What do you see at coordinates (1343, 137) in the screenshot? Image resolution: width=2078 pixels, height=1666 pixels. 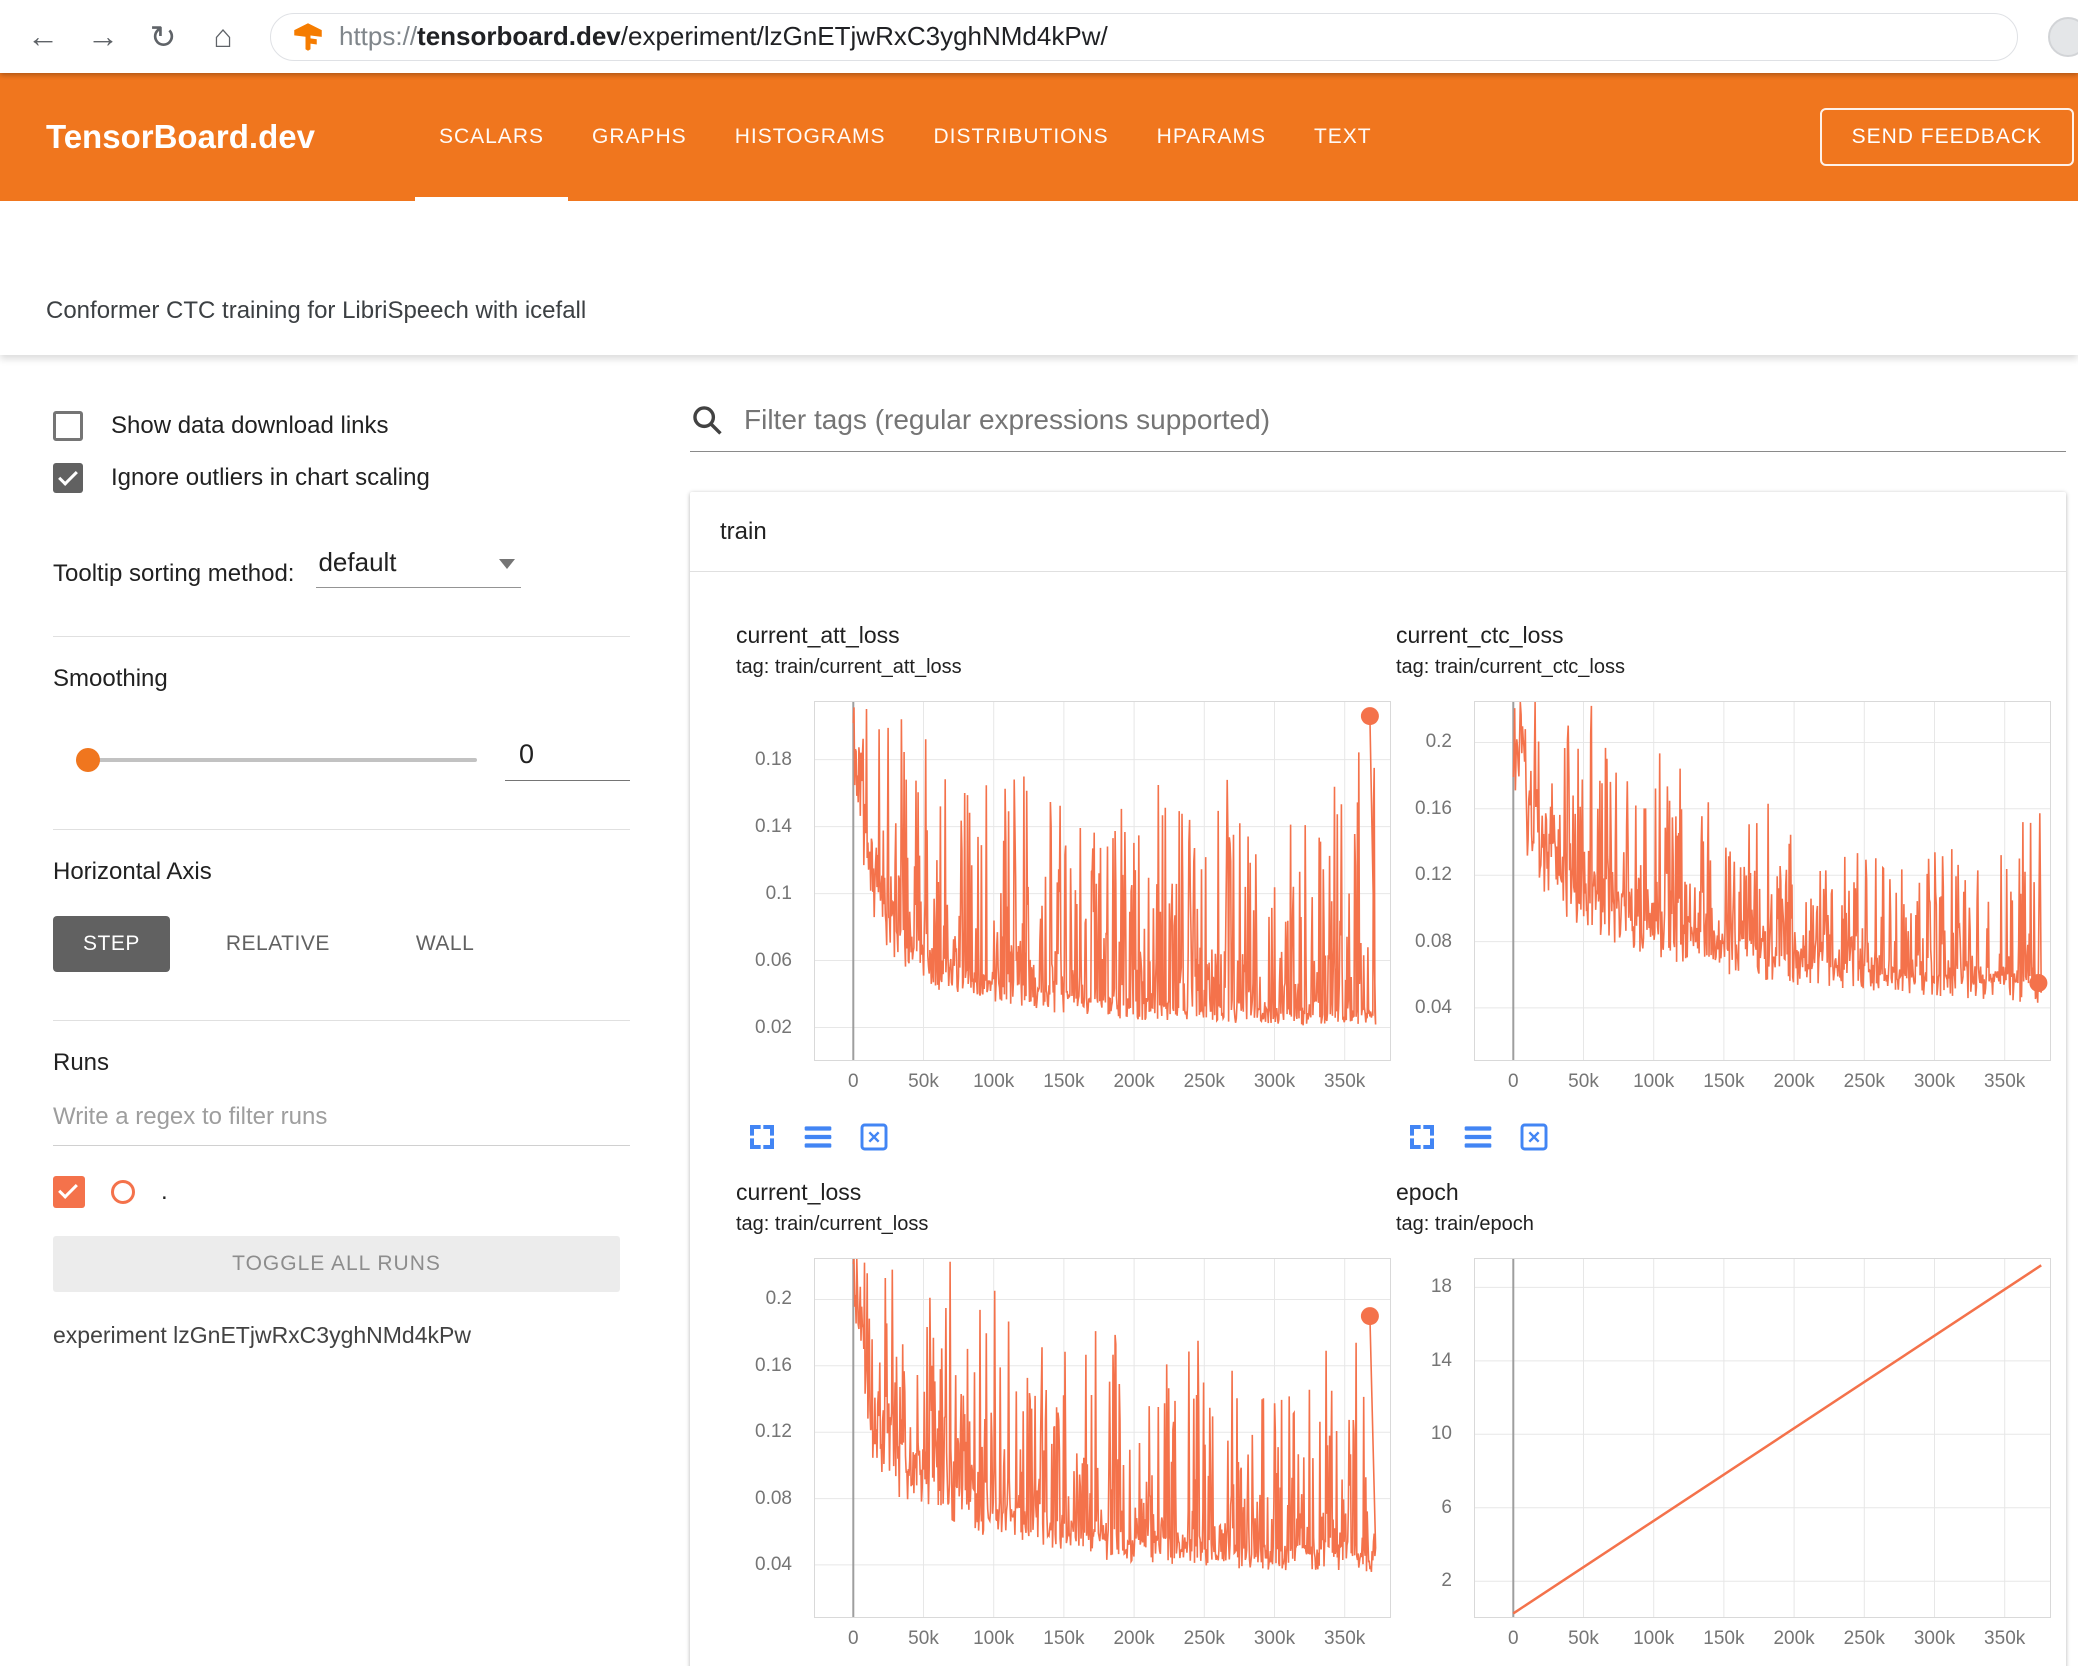 I see `tab-text: TEXT` at bounding box center [1343, 137].